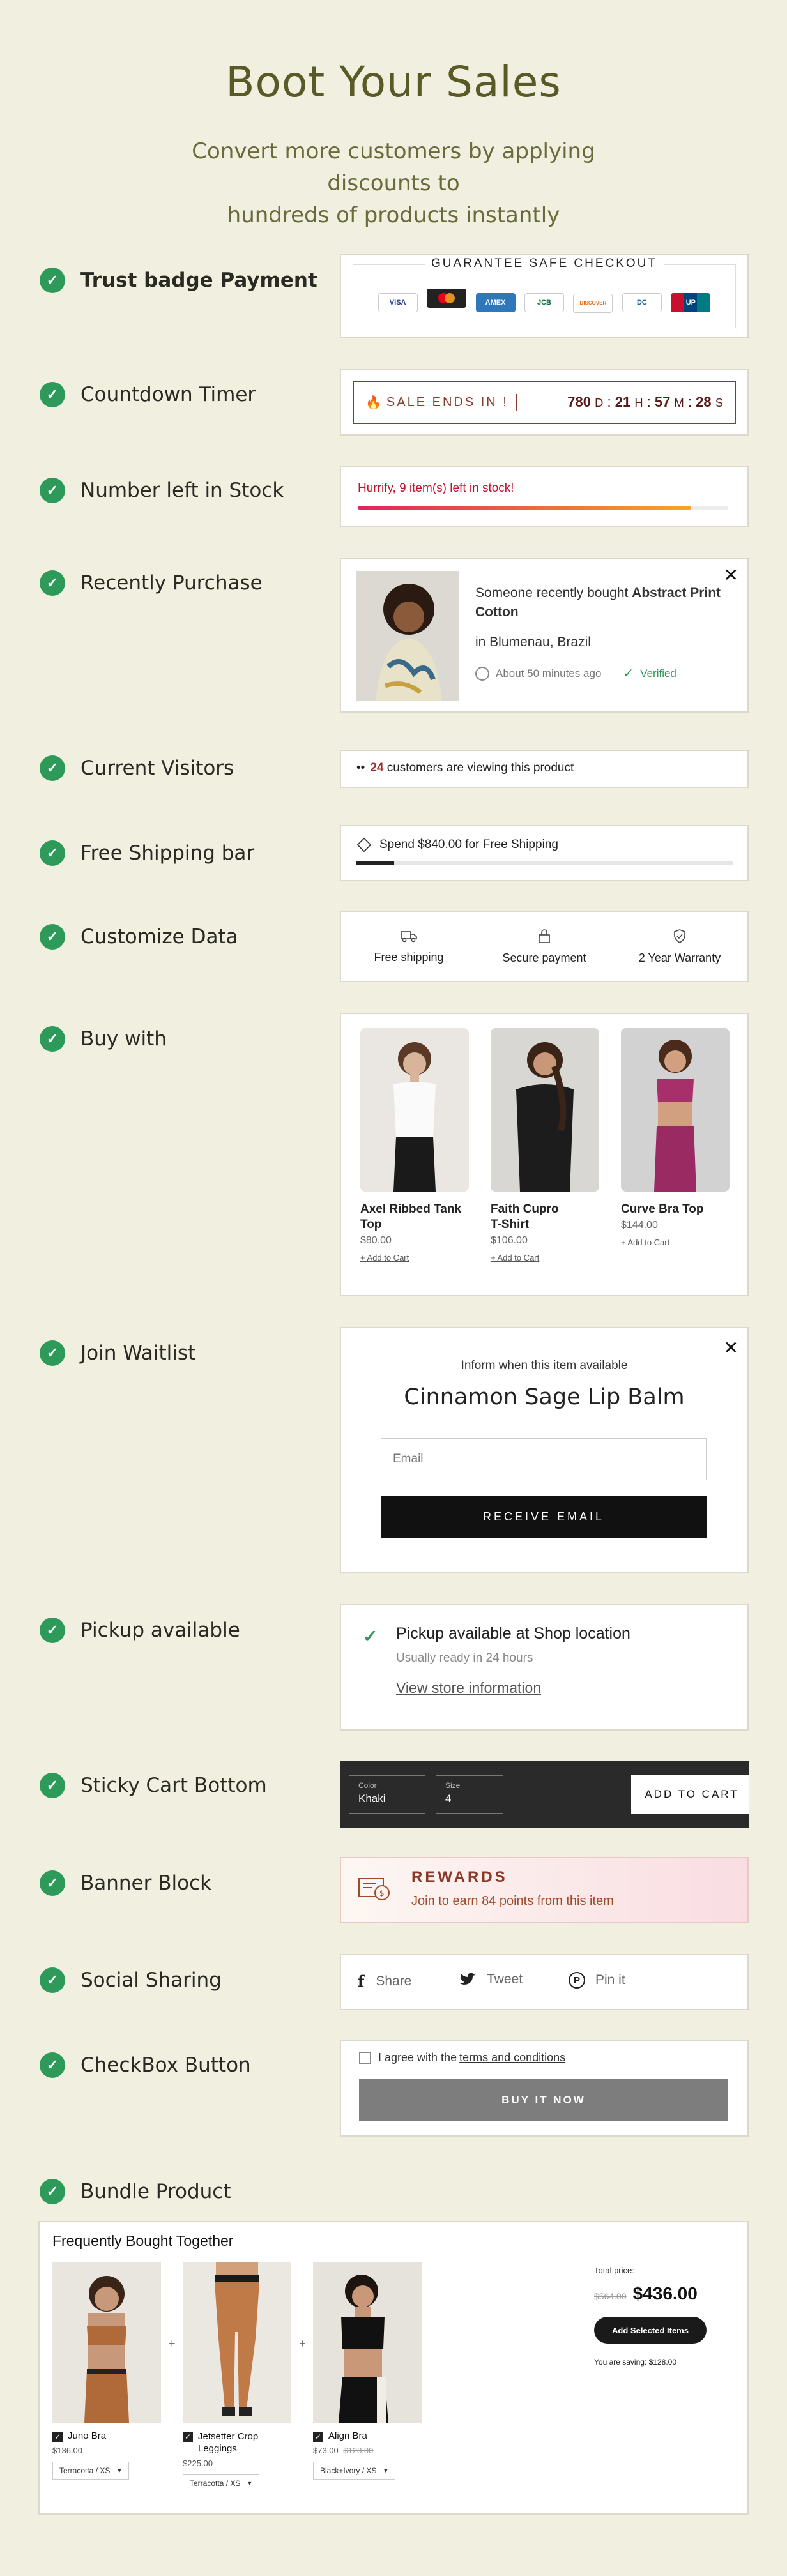 Image resolution: width=787 pixels, height=2576 pixels. I want to click on feature-label: Join Waitlist, so click(138, 1354).